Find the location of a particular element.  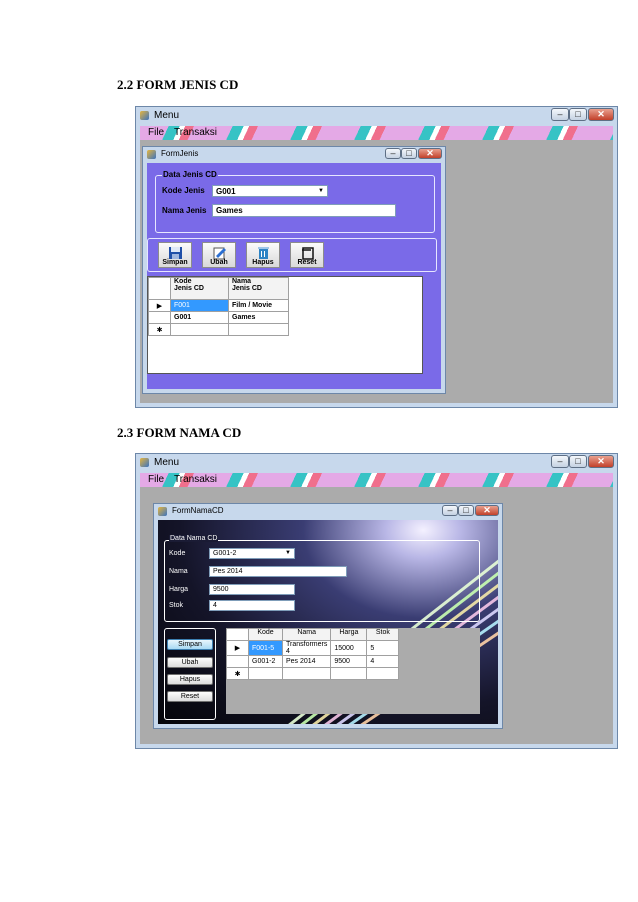

grid-cell: Film / Movie is located at coordinates (258, 305).